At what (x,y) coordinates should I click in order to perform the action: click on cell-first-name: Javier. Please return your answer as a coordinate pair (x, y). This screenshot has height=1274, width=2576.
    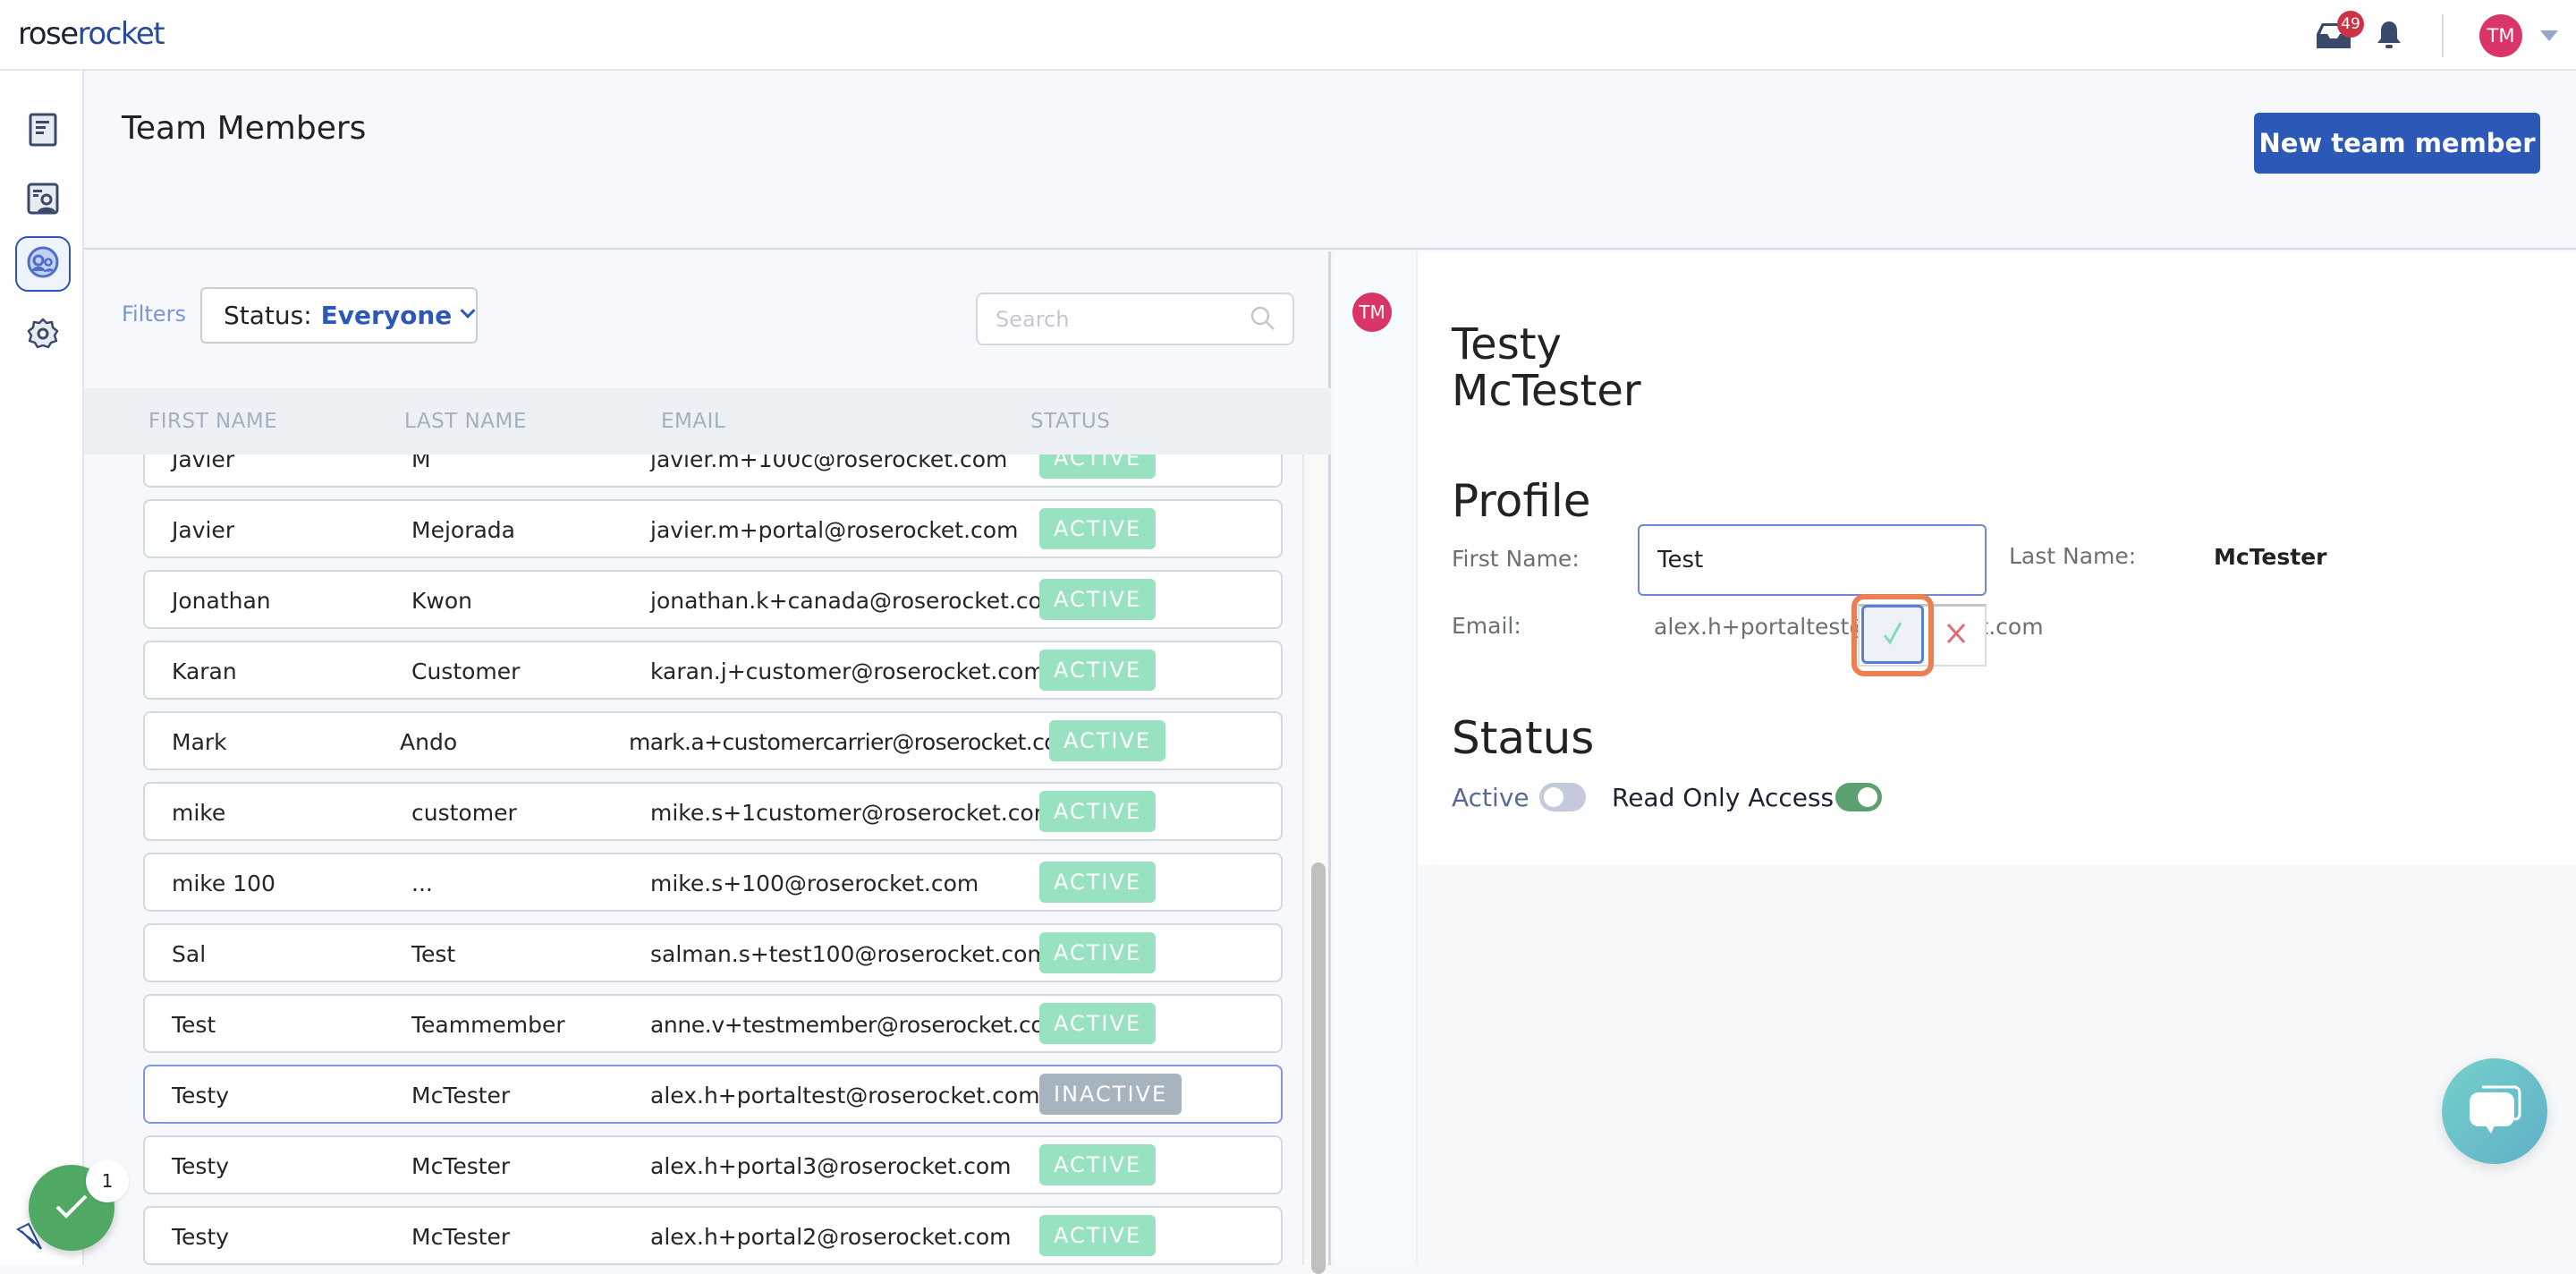
    Looking at the image, I should click on (203, 530).